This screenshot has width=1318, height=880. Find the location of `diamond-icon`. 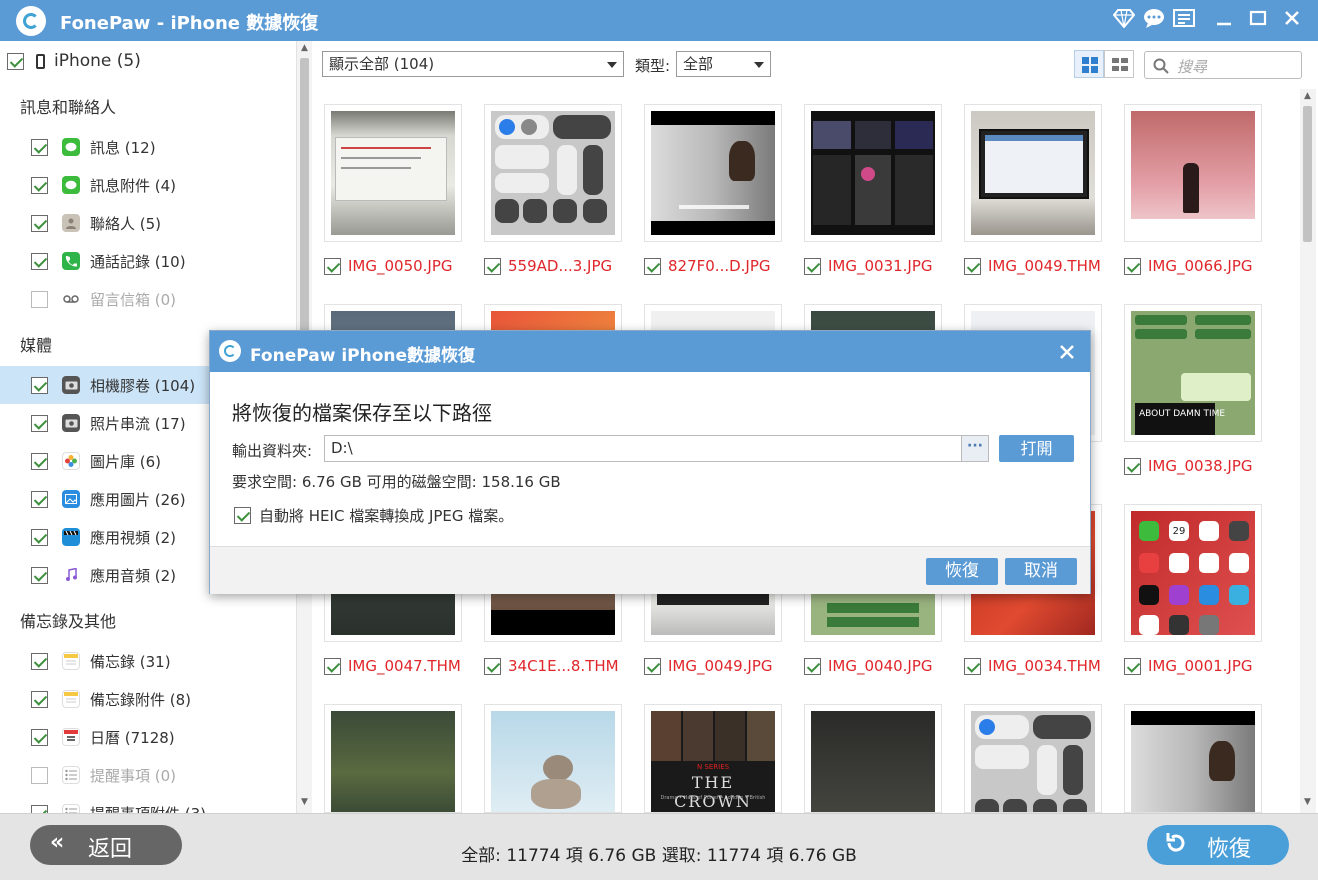

diamond-icon is located at coordinates (1124, 20).